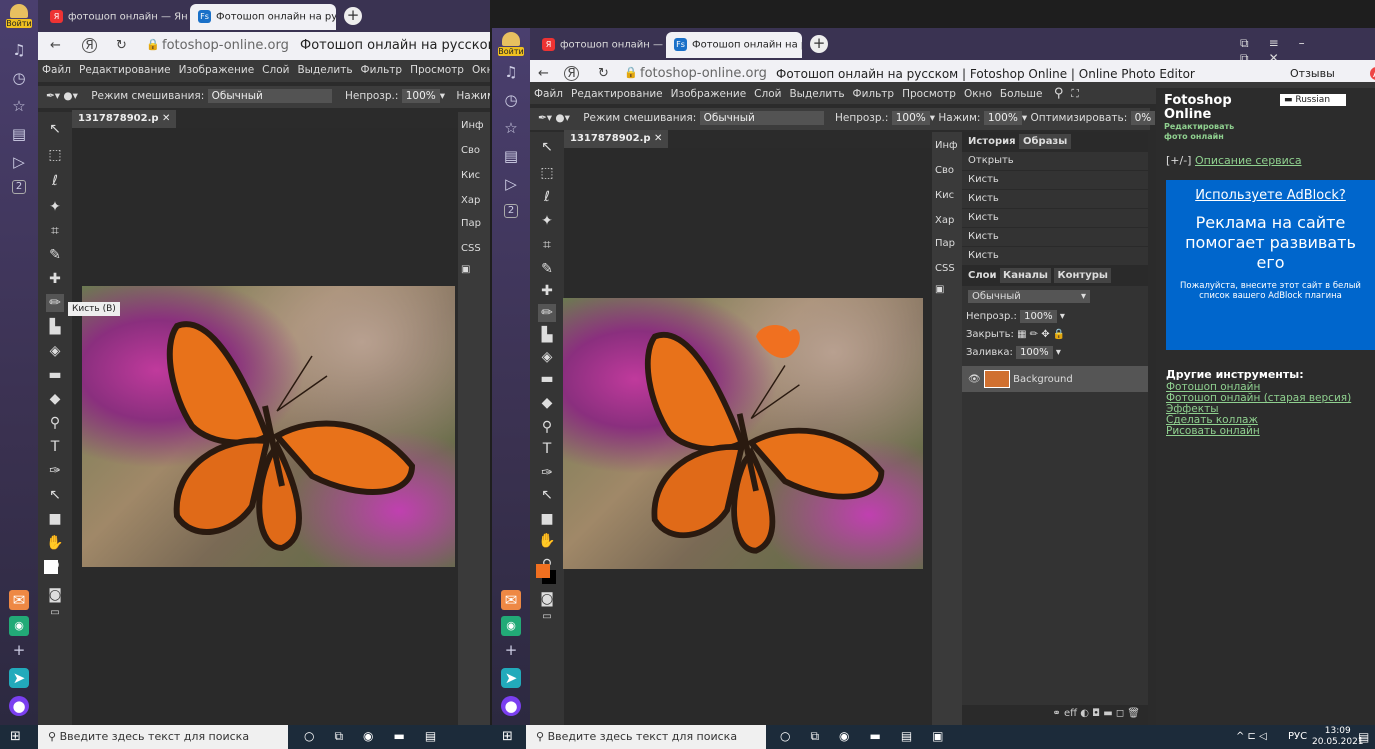  Describe the element at coordinates (15, 736) in the screenshot. I see `start-icon: ⊞` at that location.